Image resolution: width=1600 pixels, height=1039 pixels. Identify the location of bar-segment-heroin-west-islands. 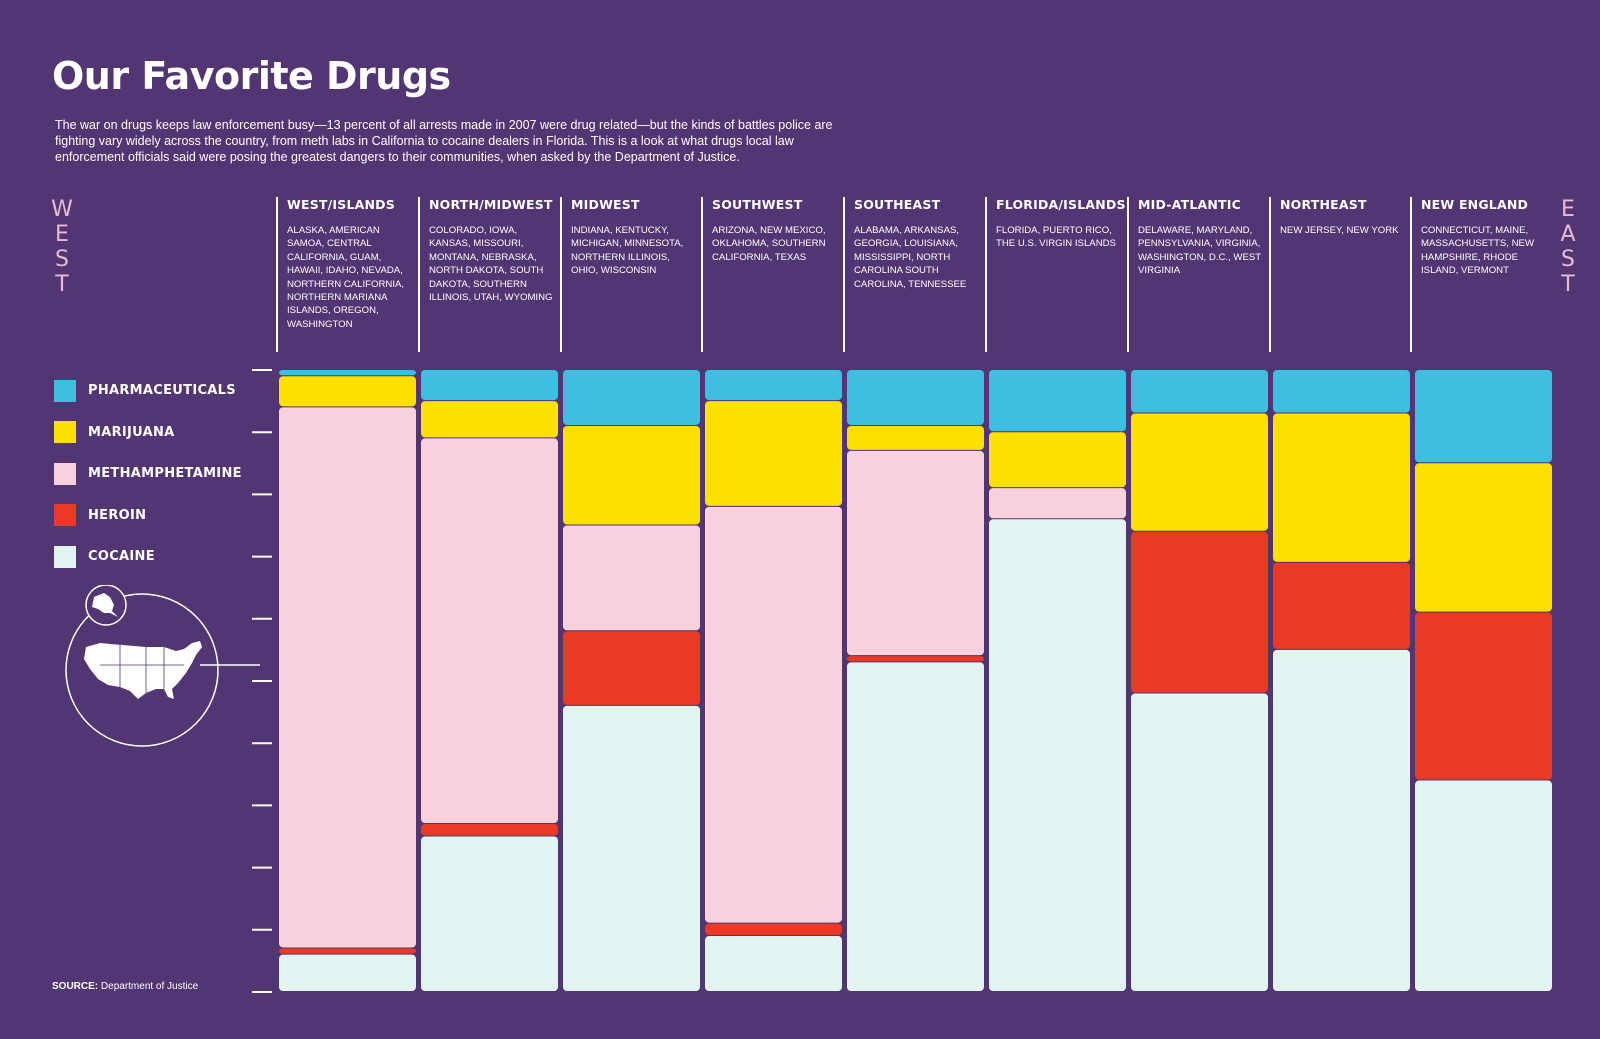
(347, 951).